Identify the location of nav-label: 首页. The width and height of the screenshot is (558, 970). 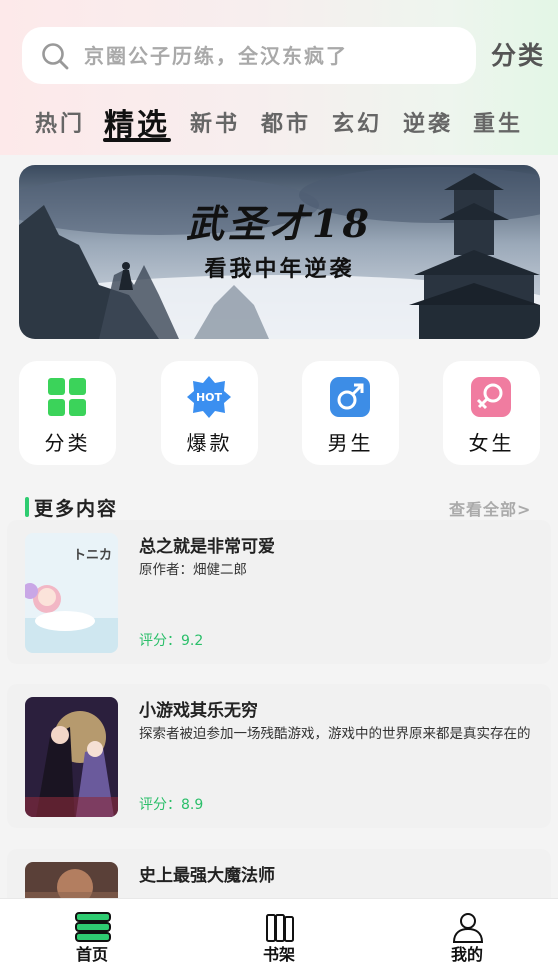
(91, 954).